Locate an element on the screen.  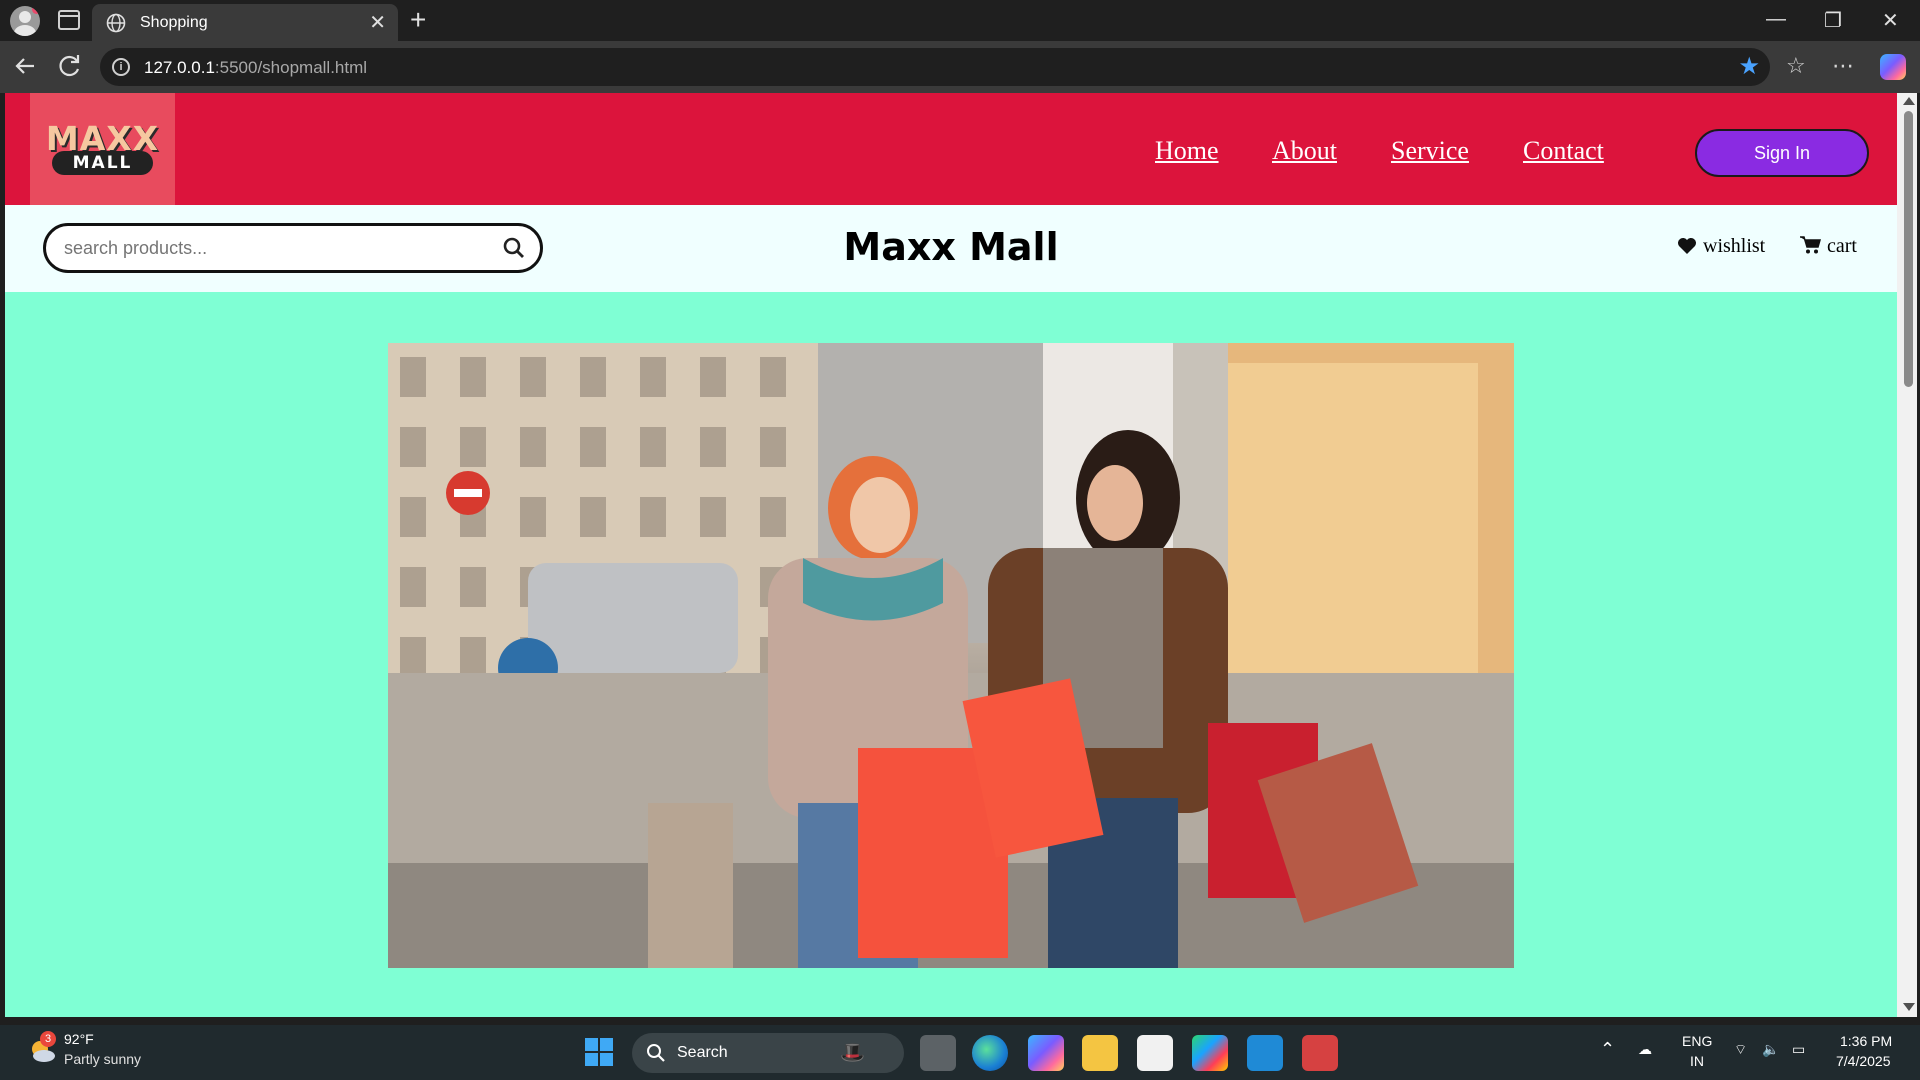
search-icon is located at coordinates (656, 1053).